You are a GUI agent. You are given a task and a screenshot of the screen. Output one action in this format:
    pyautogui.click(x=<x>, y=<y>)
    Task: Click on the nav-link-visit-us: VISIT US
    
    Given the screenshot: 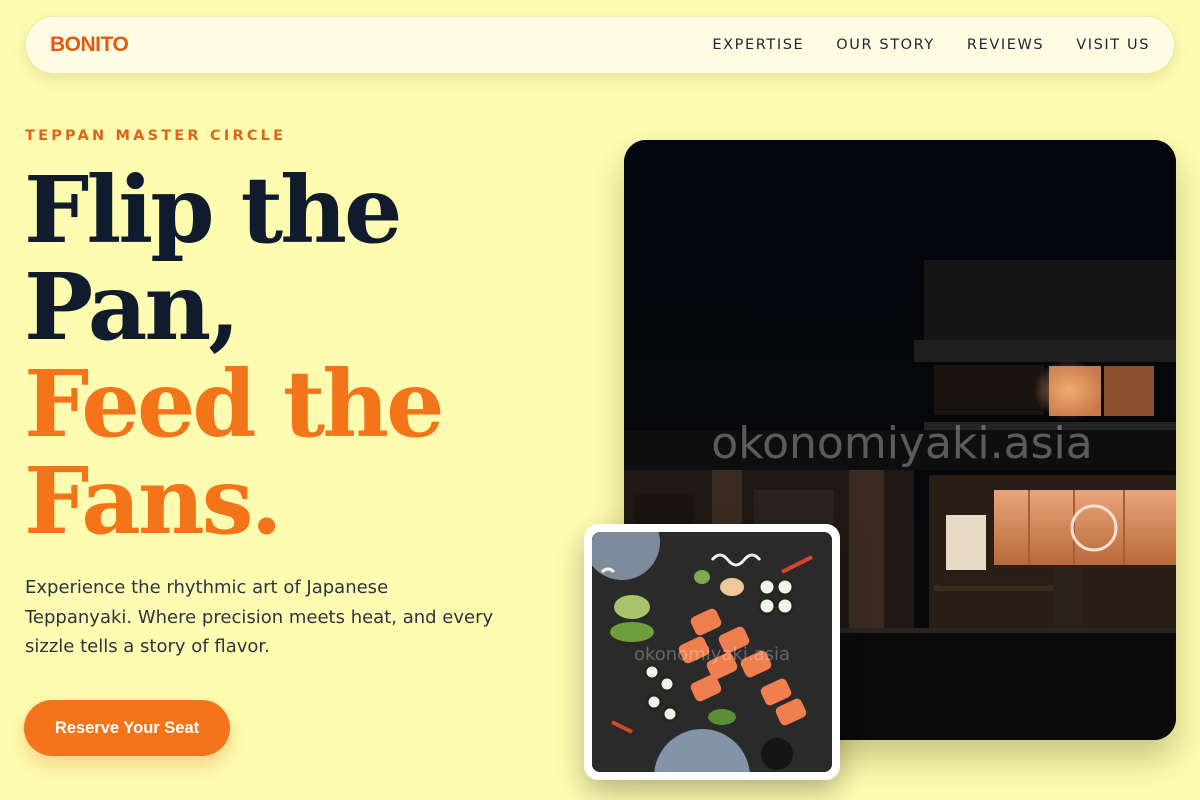 What is the action you would take?
    pyautogui.click(x=1113, y=45)
    